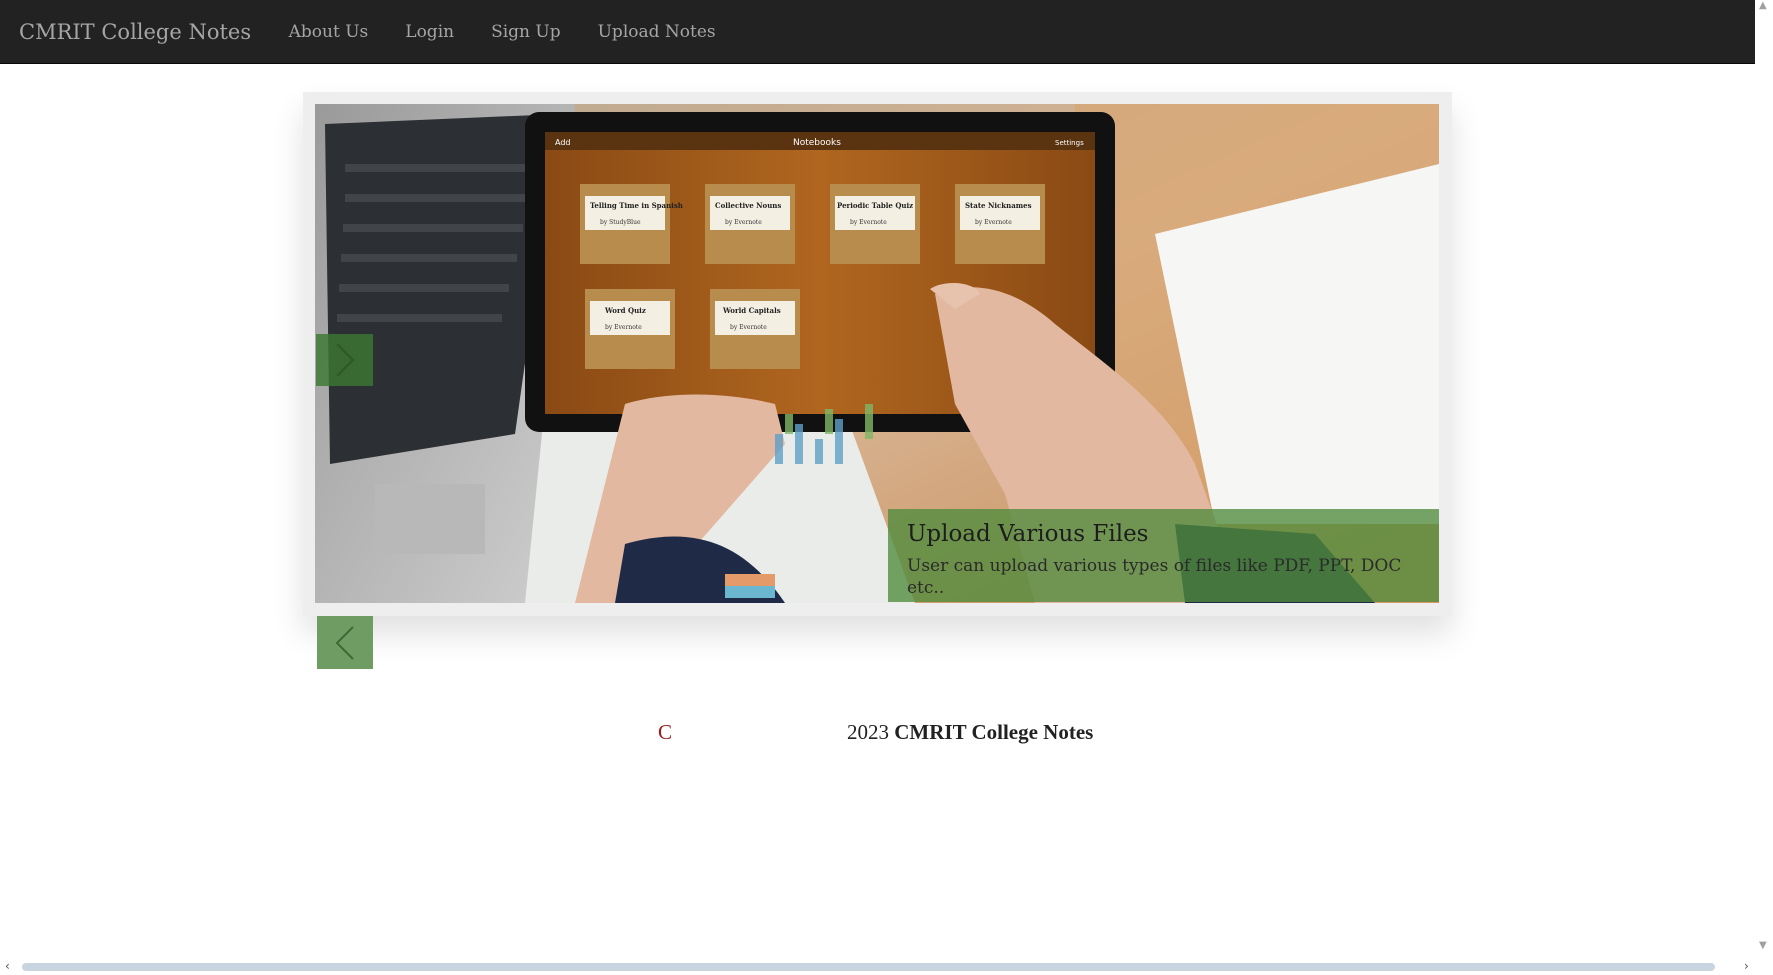  What do you see at coordinates (563, 142) in the screenshot?
I see `tablet-add-text: Add` at bounding box center [563, 142].